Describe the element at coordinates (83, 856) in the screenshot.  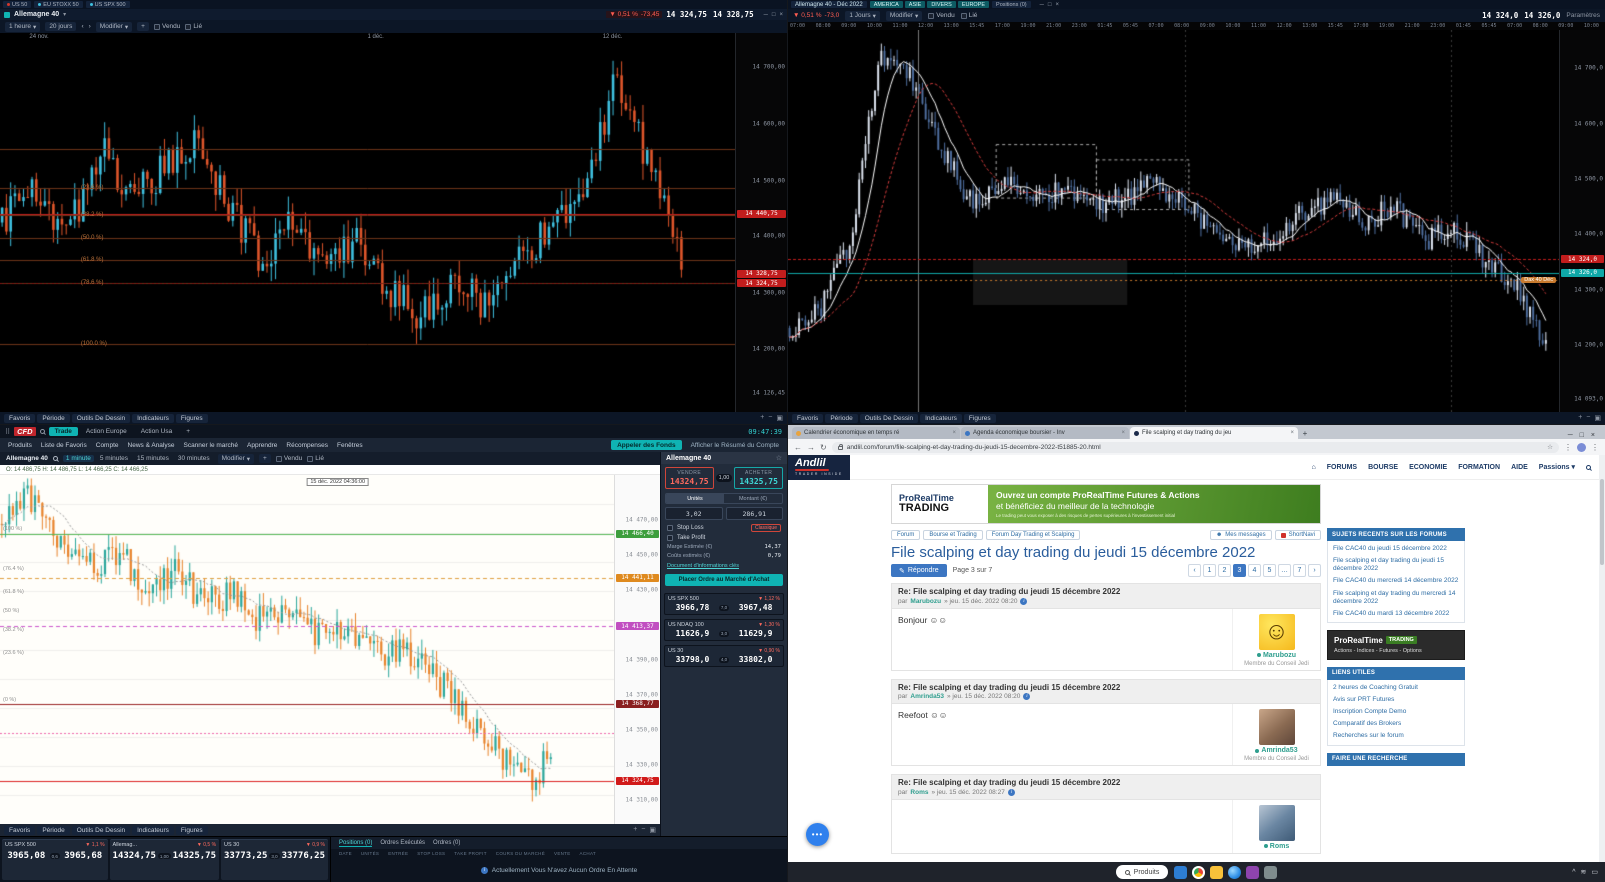
I see `tile-buy-price: 3965,68` at that location.